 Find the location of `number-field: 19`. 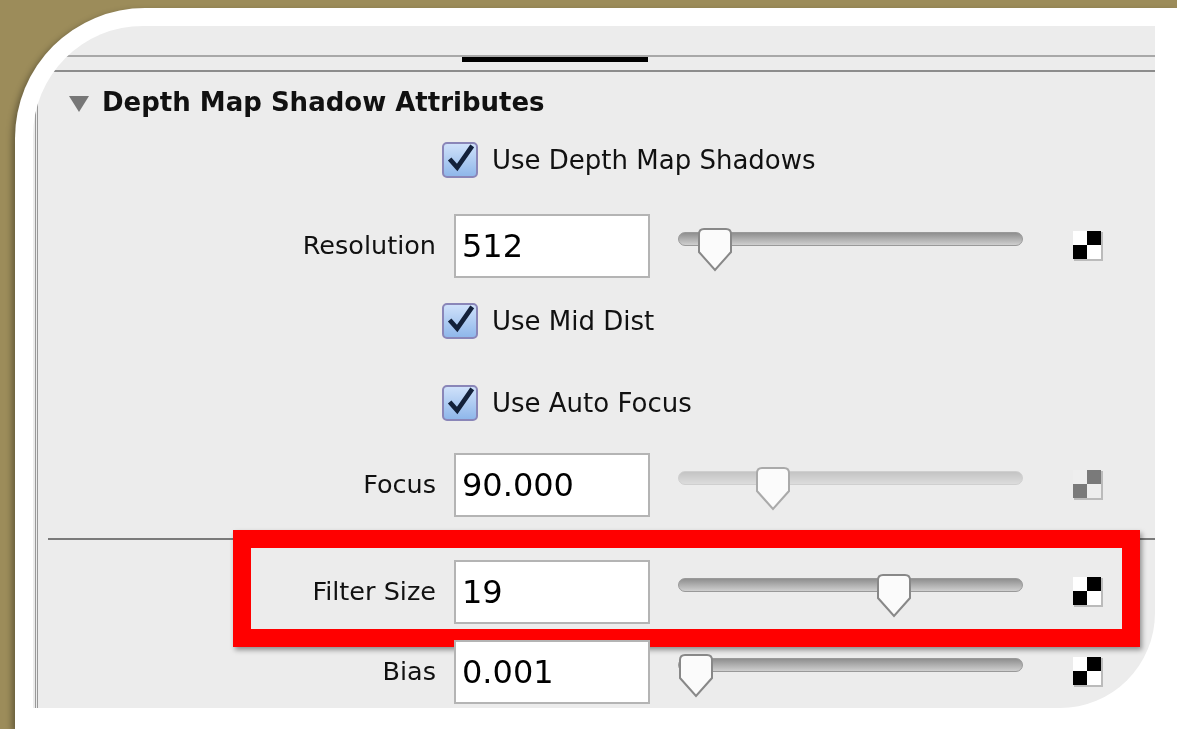

number-field: 19 is located at coordinates (552, 591).